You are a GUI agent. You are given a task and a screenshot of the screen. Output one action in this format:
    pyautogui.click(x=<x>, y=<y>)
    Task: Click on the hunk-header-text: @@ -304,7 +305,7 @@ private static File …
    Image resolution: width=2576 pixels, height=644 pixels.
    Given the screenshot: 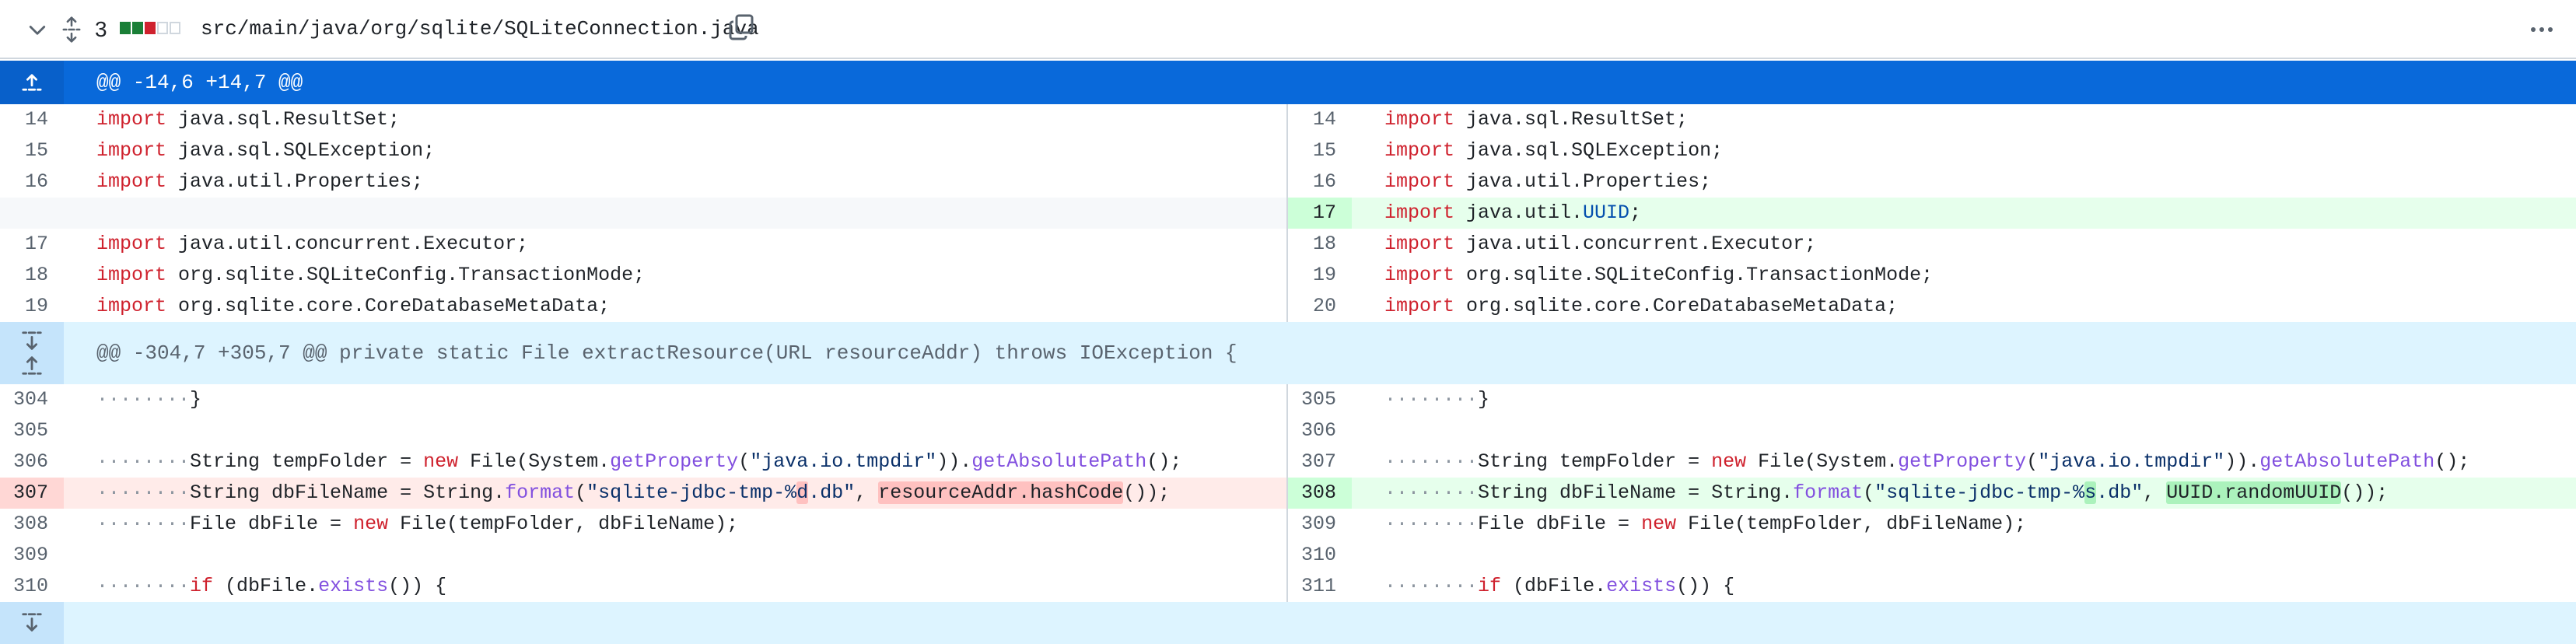 What is the action you would take?
    pyautogui.click(x=666, y=353)
    